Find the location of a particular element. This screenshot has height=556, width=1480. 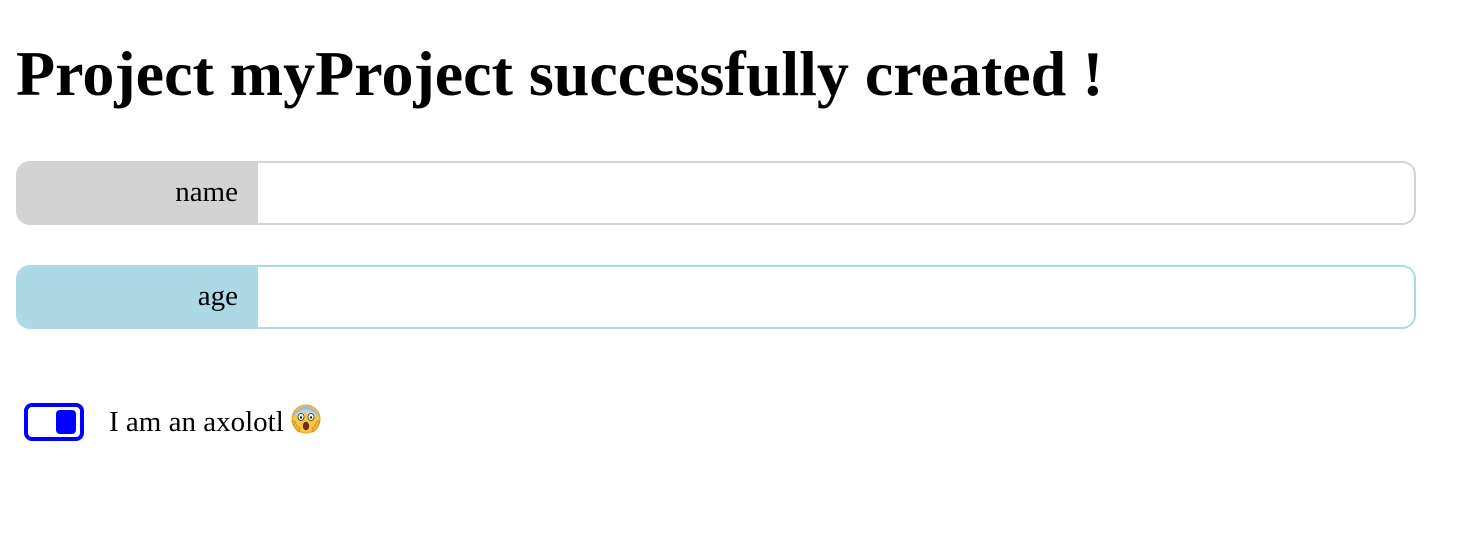

age-field-row: age is located at coordinates (716, 297).